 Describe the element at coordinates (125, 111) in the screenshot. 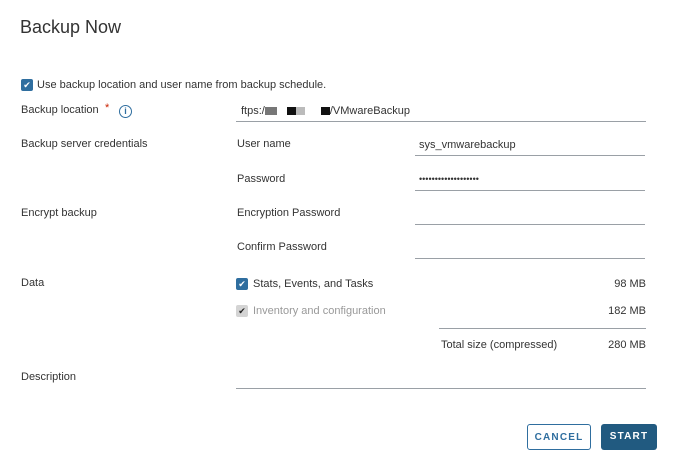

I see `info-icon: i` at that location.